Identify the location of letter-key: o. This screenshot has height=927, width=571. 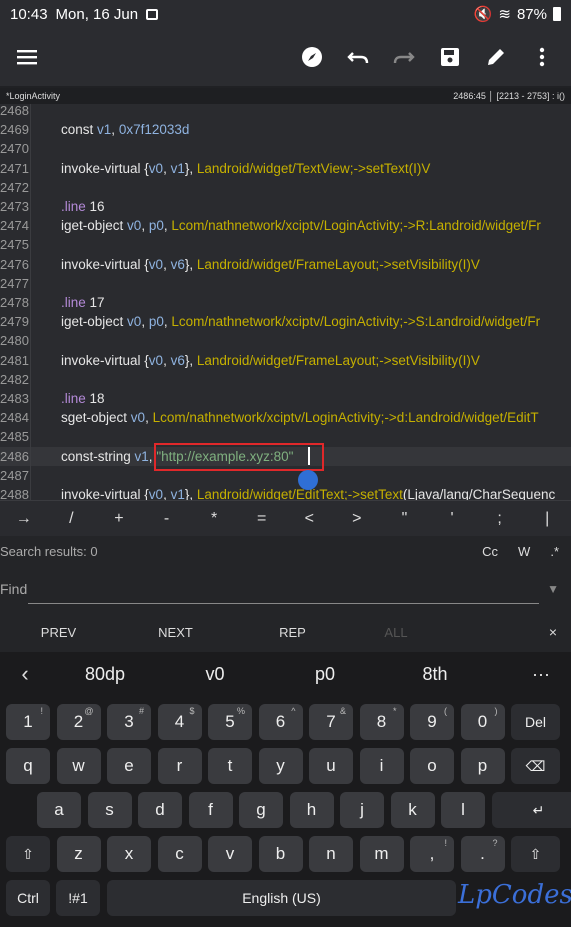
(432, 766).